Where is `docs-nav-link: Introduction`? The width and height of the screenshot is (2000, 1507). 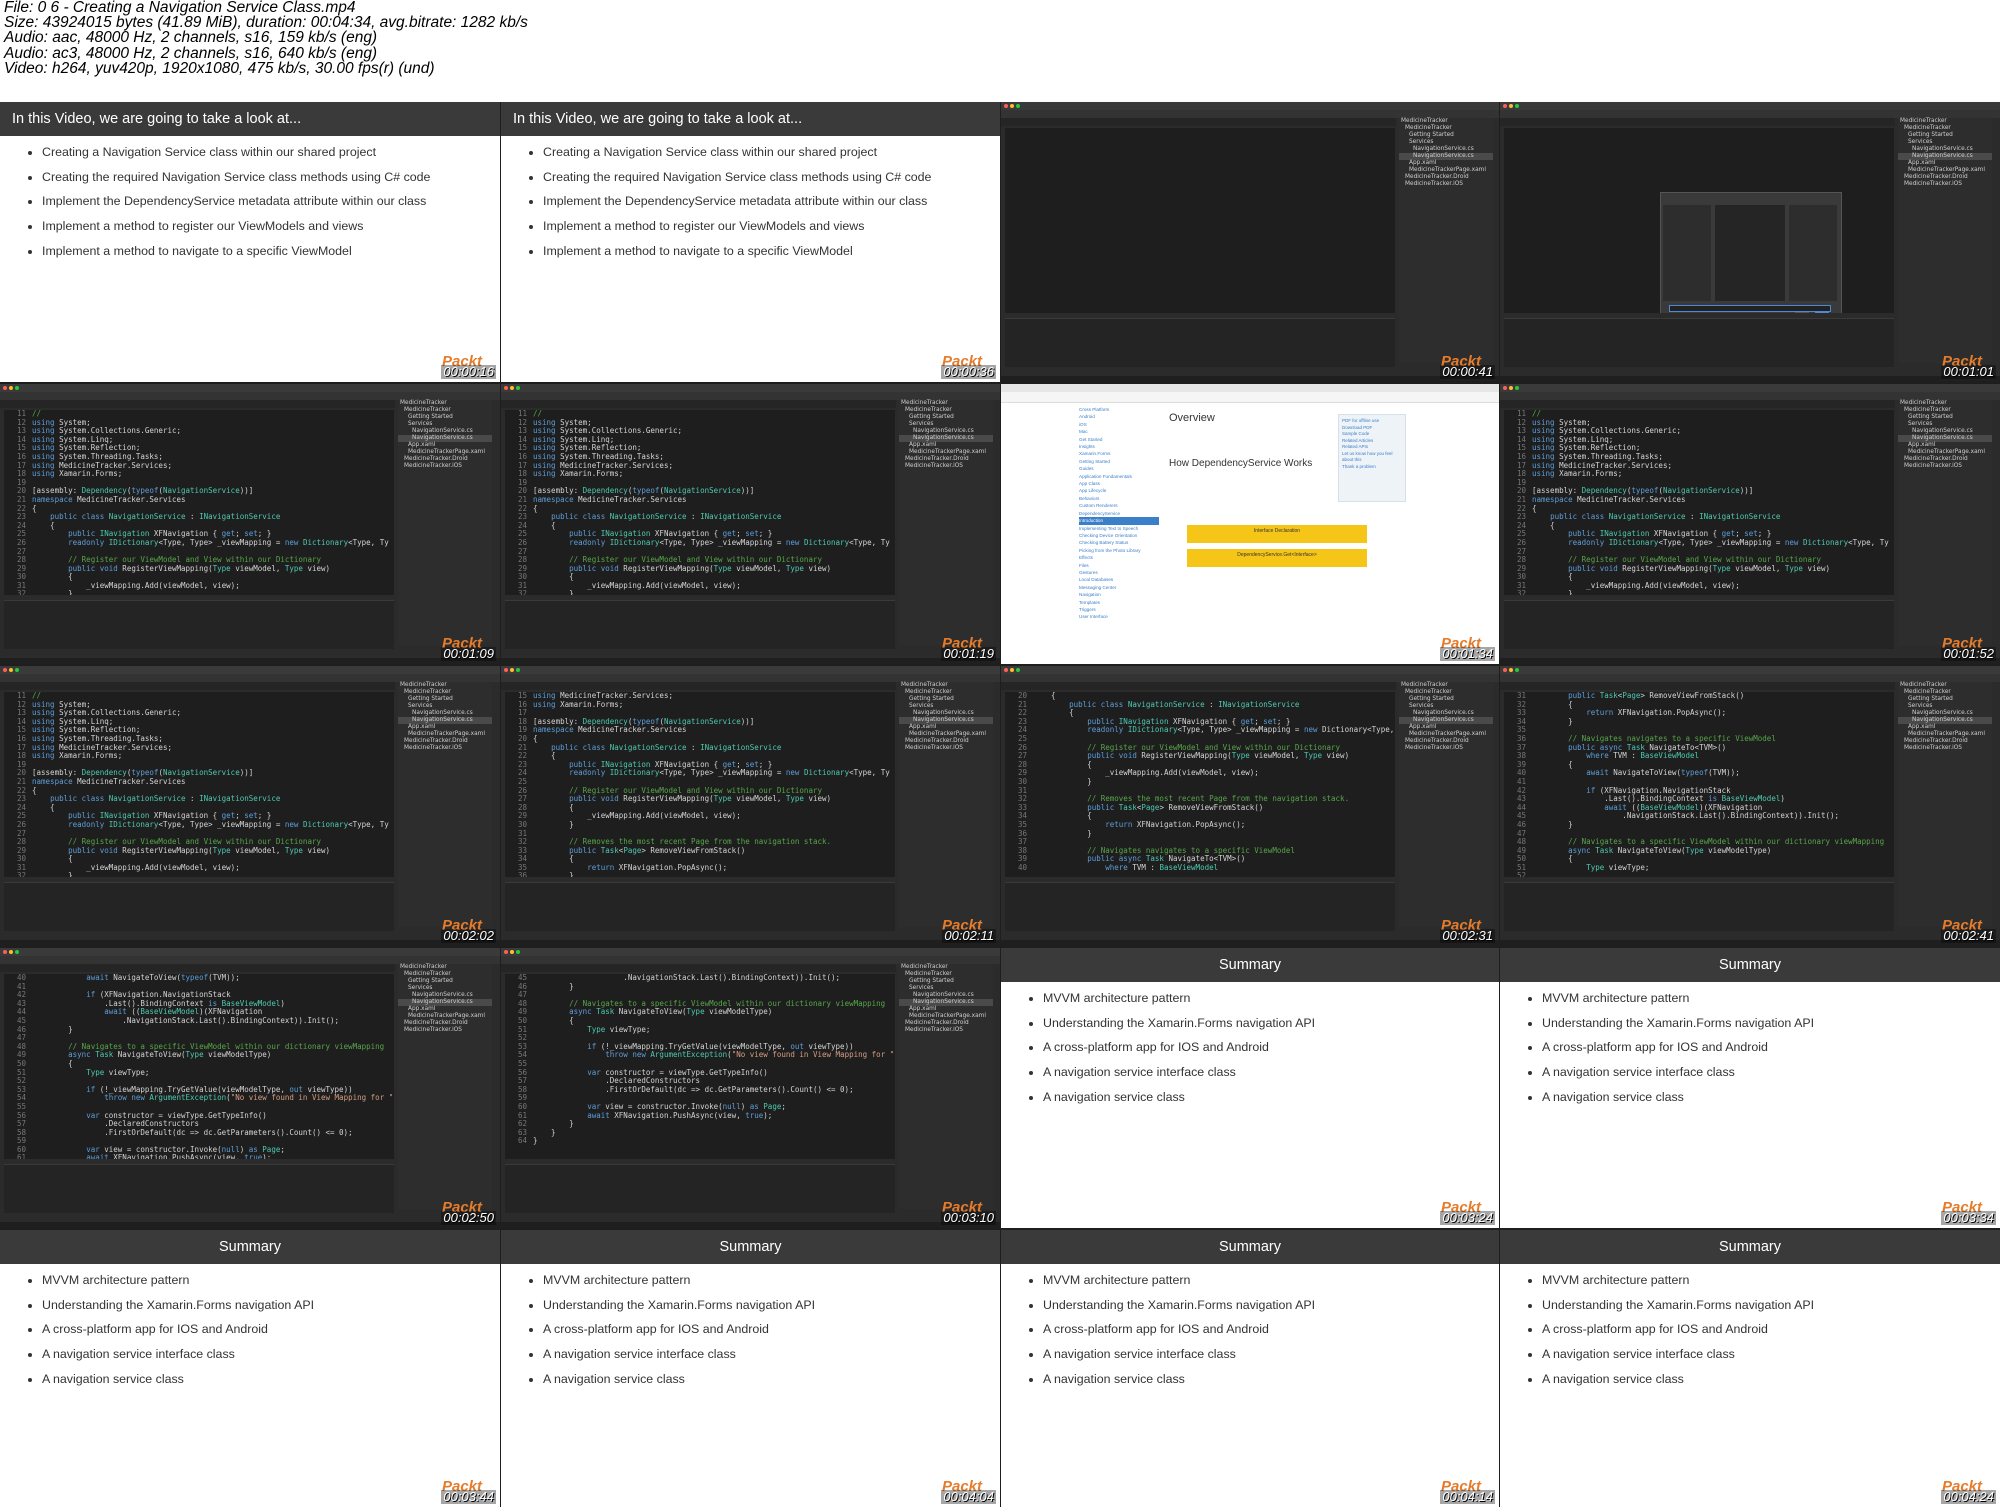 docs-nav-link: Introduction is located at coordinates (1119, 521).